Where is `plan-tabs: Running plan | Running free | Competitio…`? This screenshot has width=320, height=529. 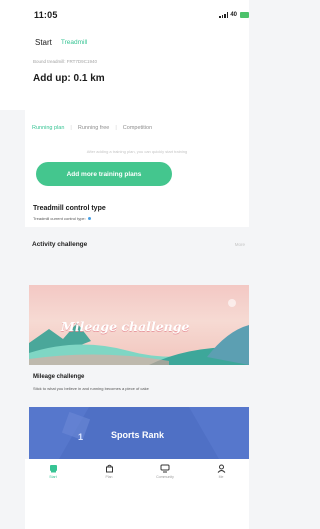
plan-tabs: Running plan | Running free | Competitio… is located at coordinates (137, 120).